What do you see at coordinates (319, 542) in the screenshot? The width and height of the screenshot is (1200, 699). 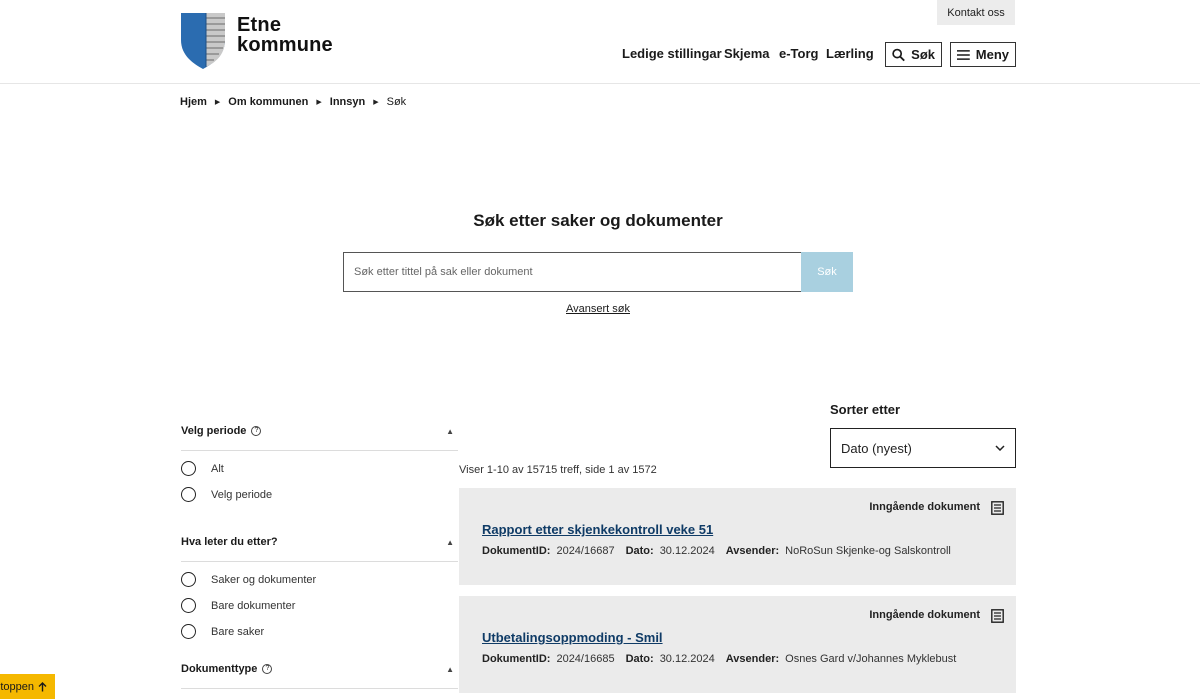 I see `filter-what-header: Hva leter du etter? ▲` at bounding box center [319, 542].